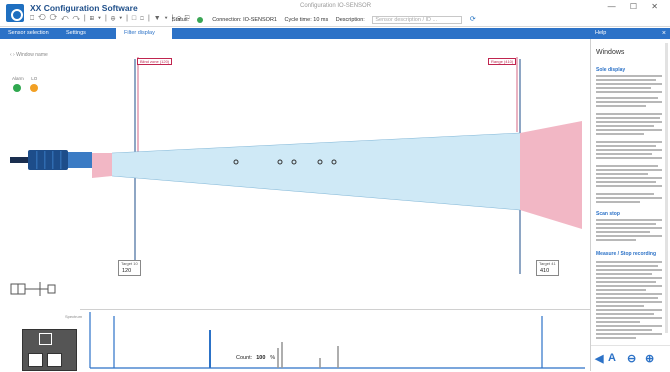 The height and width of the screenshot is (372, 670). Describe the element at coordinates (551, 175) in the screenshot. I see `out-of-range-region` at that location.